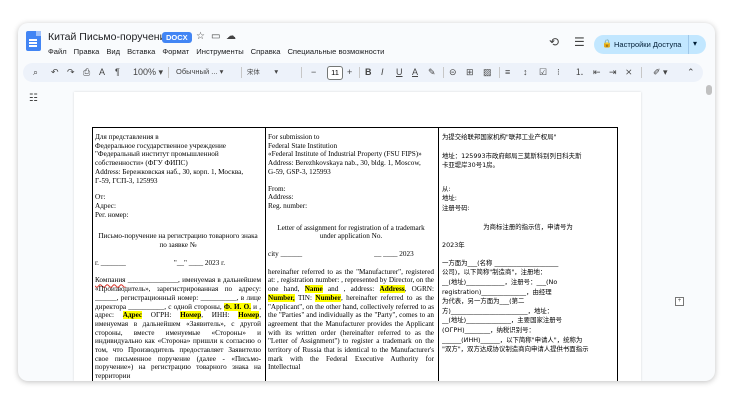 This screenshot has height=412, width=732. Describe the element at coordinates (199, 262) in the screenshot. I see `date: "__" ____ 2023 г.` at that location.